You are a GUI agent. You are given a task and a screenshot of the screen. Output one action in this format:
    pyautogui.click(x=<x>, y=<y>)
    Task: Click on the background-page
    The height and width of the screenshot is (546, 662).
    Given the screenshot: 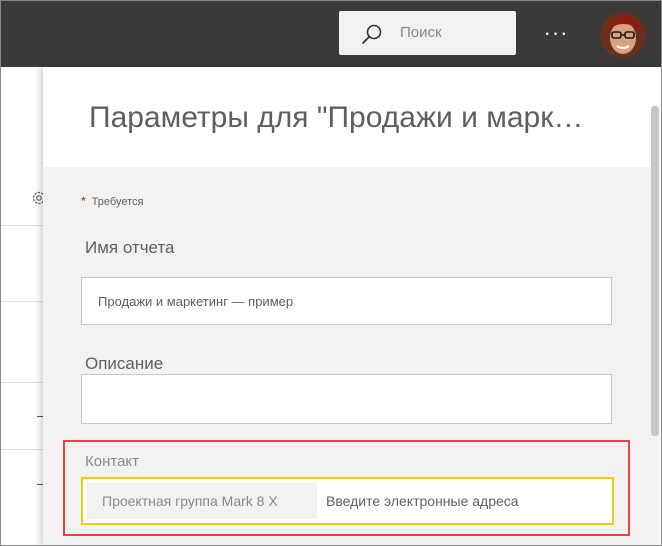 What is the action you would take?
    pyautogui.click(x=23, y=306)
    